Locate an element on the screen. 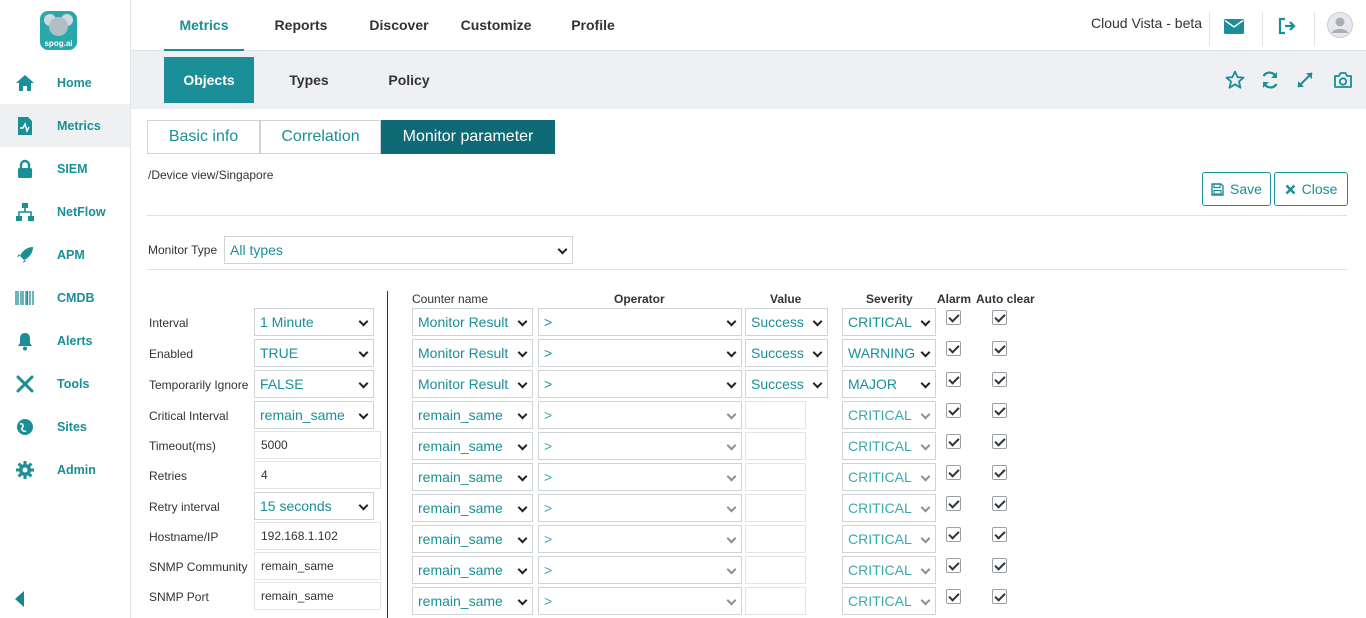 Image resolution: width=1366 pixels, height=618 pixels. save-button: Save is located at coordinates (1236, 189).